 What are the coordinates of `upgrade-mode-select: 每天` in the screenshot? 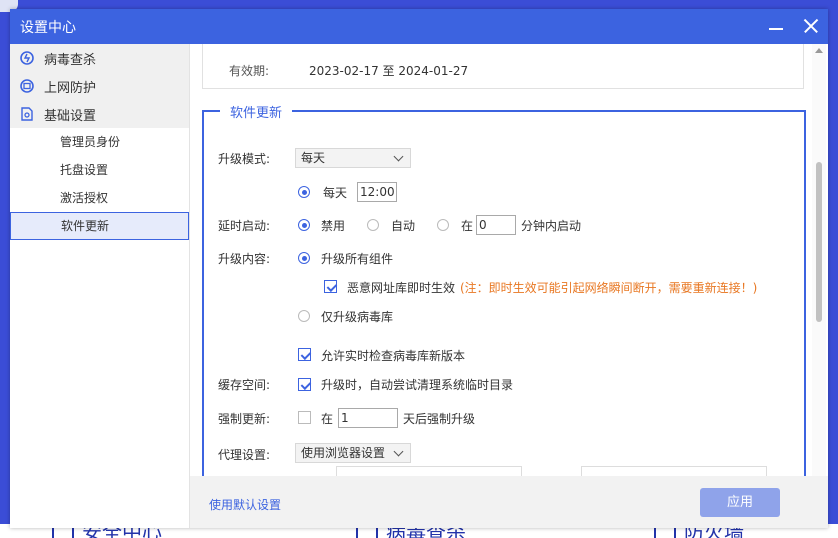 It's located at (353, 158).